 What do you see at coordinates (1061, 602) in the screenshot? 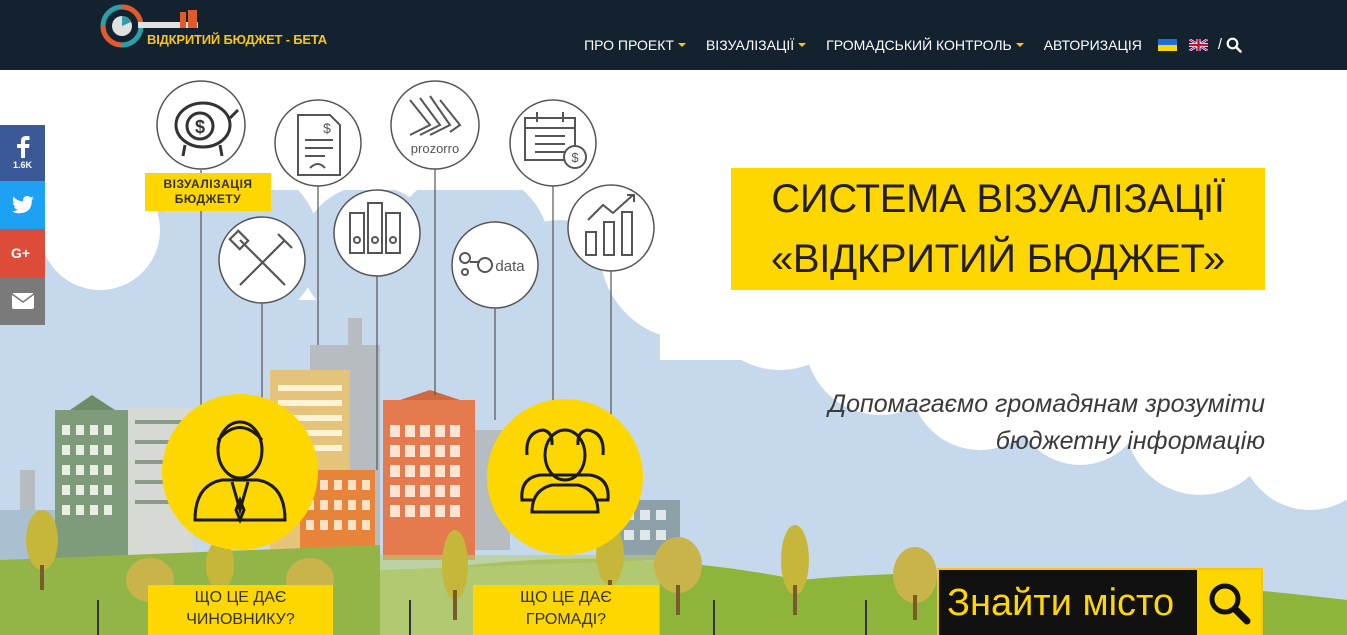
I see `find-city-label: Знайти місто` at bounding box center [1061, 602].